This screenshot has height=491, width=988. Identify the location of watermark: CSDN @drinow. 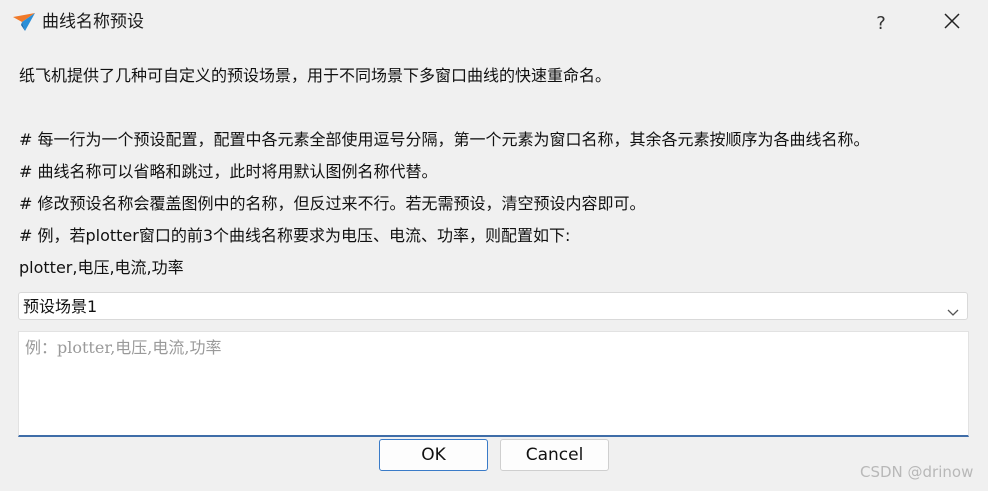
(917, 472).